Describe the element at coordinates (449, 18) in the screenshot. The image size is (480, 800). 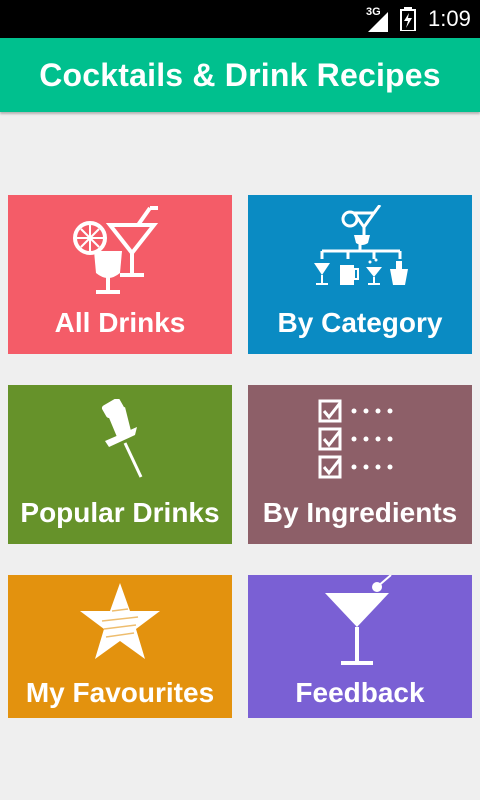
I see `clock: 1:09` at that location.